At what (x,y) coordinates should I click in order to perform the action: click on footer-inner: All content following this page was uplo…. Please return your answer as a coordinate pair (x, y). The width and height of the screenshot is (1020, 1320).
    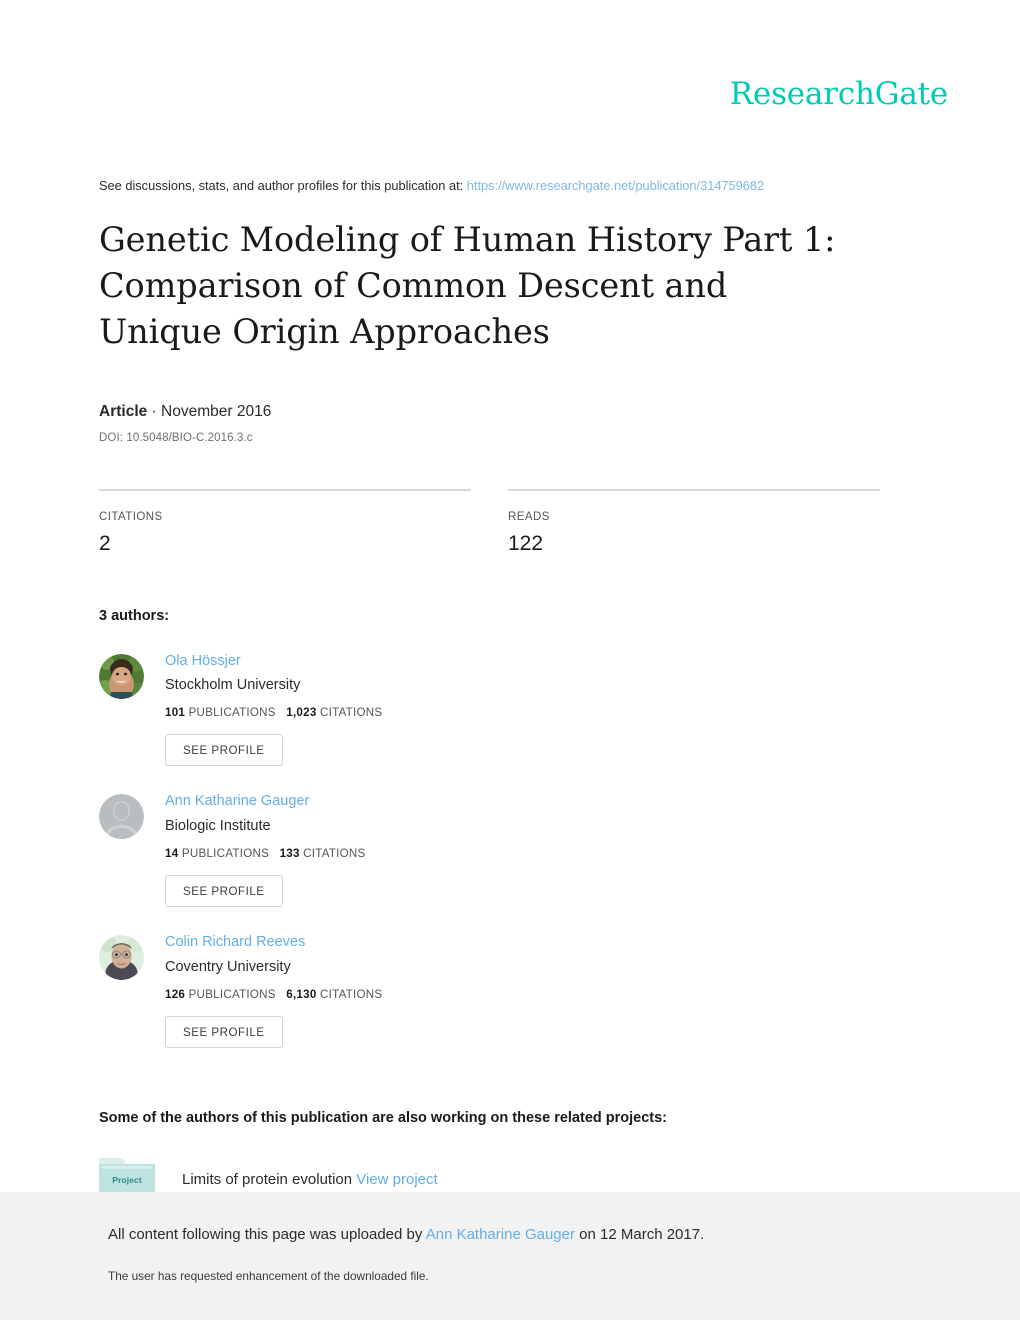
    Looking at the image, I should click on (508, 1237).